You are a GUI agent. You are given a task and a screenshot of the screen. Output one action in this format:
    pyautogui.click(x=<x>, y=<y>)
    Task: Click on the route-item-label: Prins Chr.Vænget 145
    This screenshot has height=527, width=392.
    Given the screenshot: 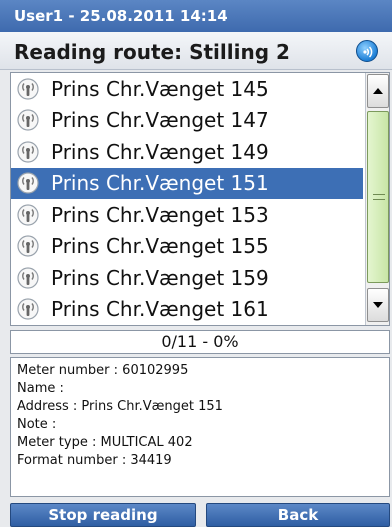 What is the action you would take?
    pyautogui.click(x=160, y=88)
    